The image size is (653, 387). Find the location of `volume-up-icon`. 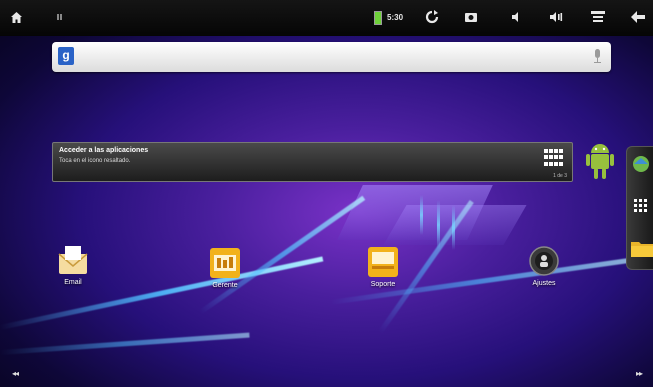

volume-up-icon is located at coordinates (556, 17).